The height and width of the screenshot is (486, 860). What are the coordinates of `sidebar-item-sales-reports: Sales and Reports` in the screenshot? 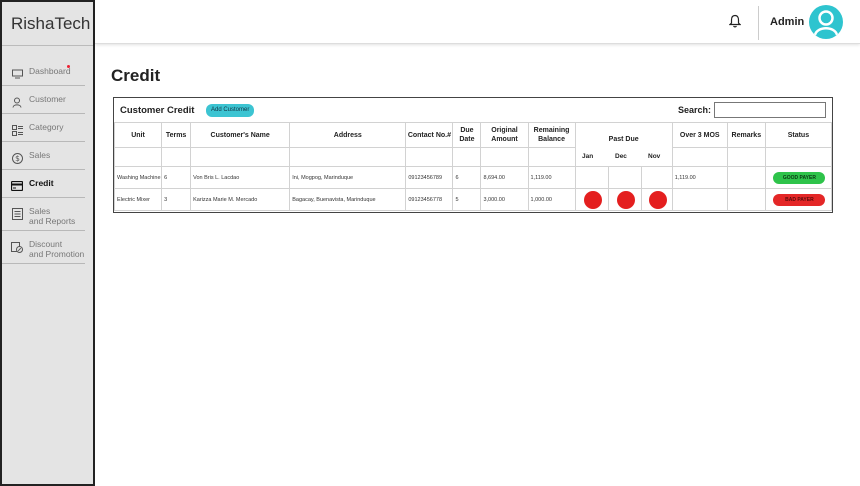 It's located at (43, 216).